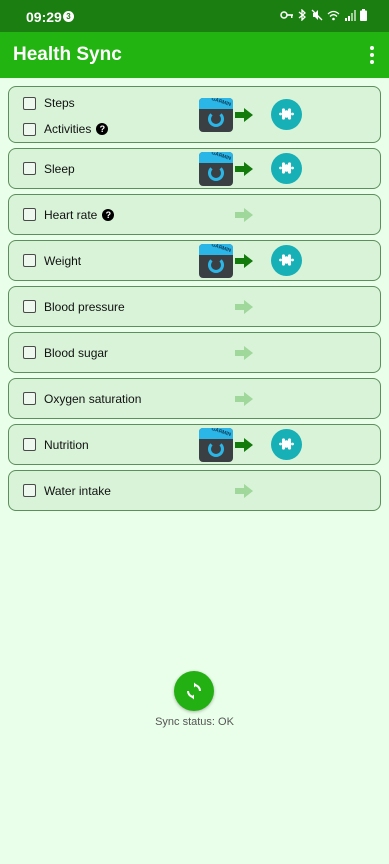 The width and height of the screenshot is (389, 864). Describe the element at coordinates (194, 444) in the screenshot. I see `data-type-row: Nutrition GARMIN` at that location.